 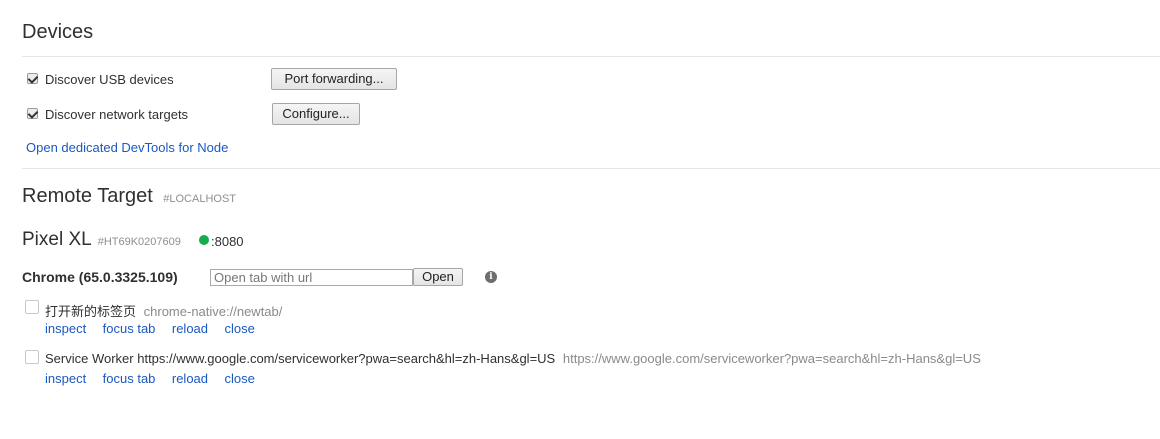 What do you see at coordinates (58, 32) in the screenshot?
I see `devices-heading: Devices` at bounding box center [58, 32].